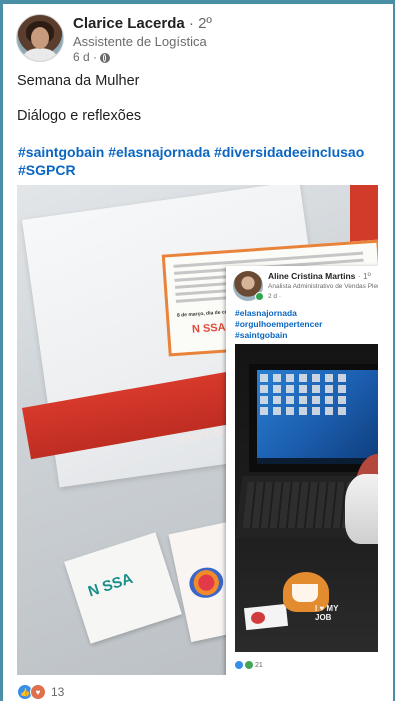 This screenshot has width=395, height=701. What do you see at coordinates (1, 350) in the screenshot?
I see `frame-border-left` at bounding box center [1, 350].